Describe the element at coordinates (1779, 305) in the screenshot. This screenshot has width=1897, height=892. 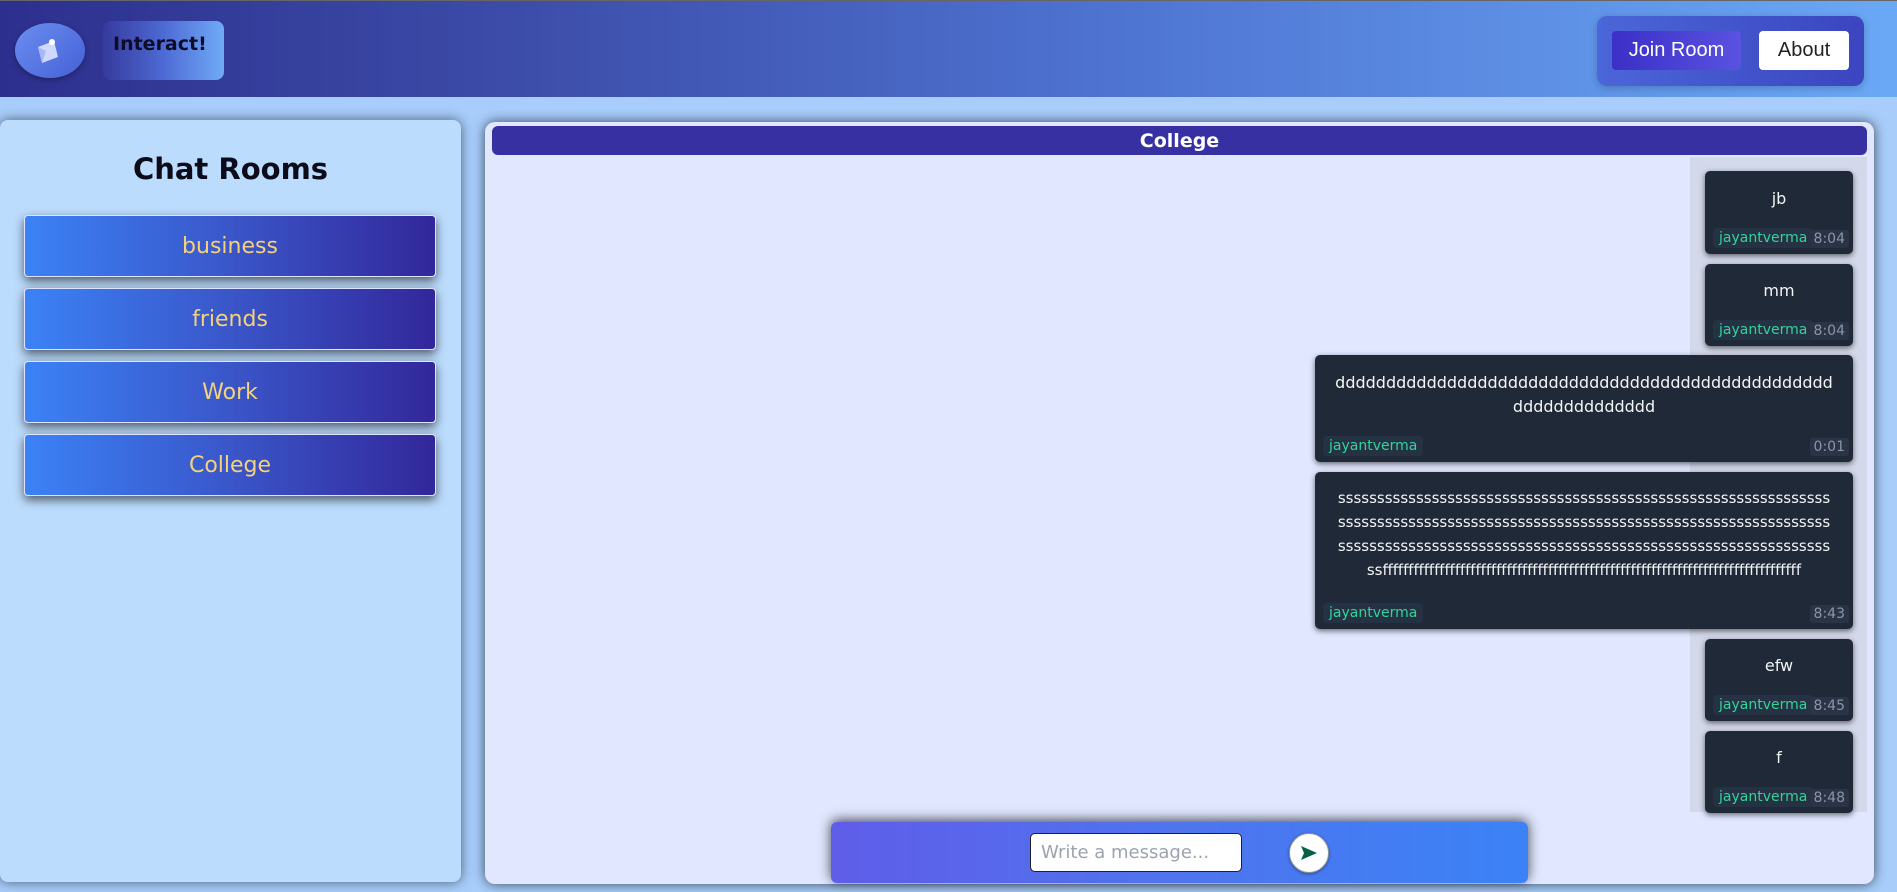
I see `message-bubble: mm jayantverma 8:04` at that location.